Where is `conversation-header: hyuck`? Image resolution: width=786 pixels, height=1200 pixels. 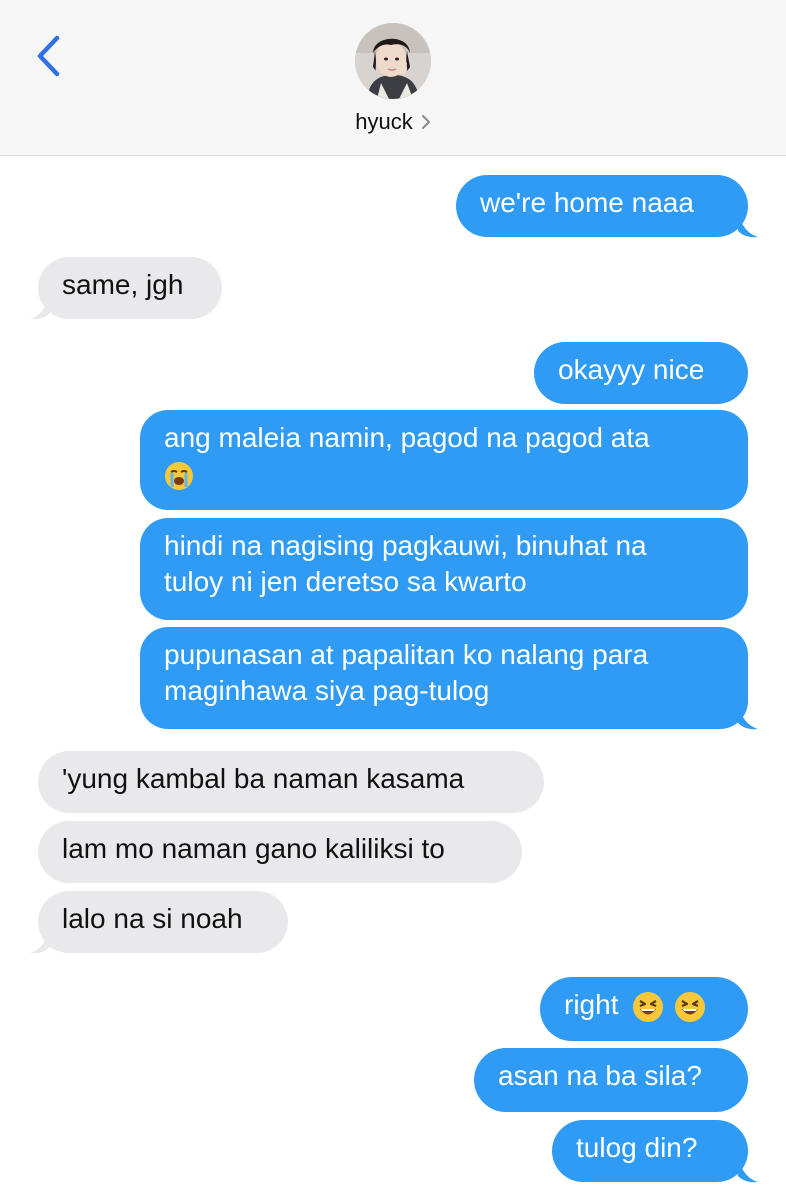 conversation-header: hyuck is located at coordinates (393, 78).